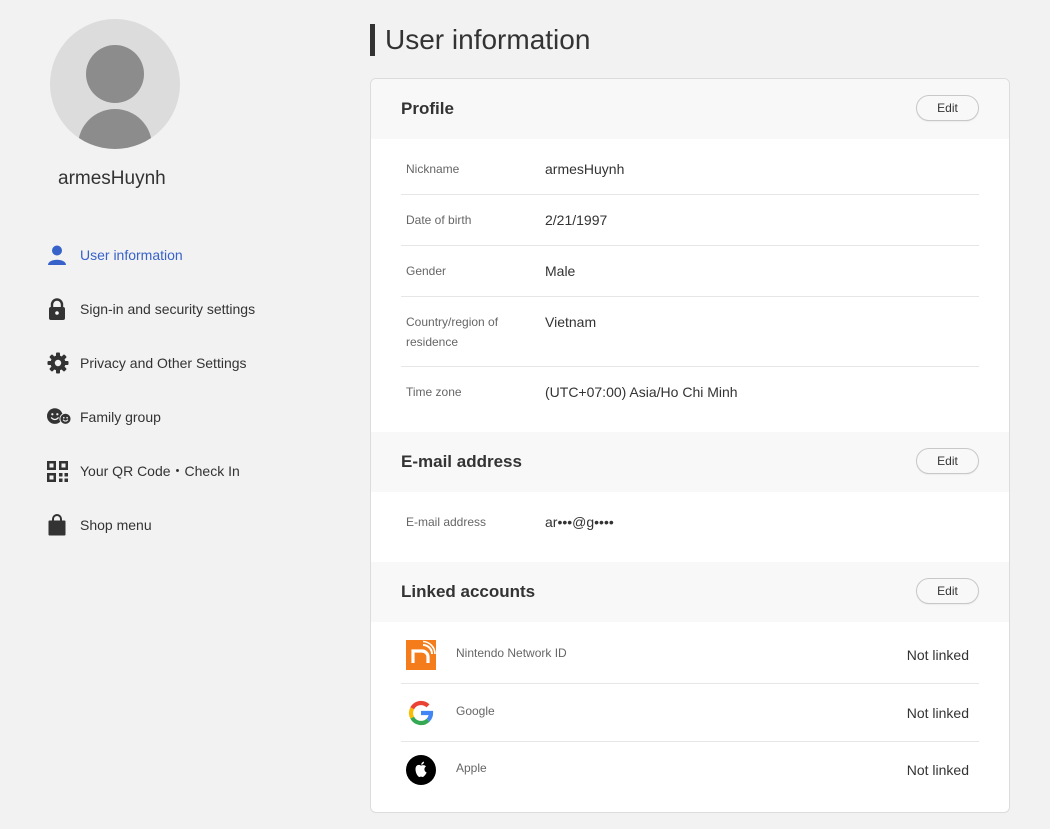 This screenshot has width=1050, height=829. What do you see at coordinates (59, 309) in the screenshot?
I see `lock-icon` at bounding box center [59, 309].